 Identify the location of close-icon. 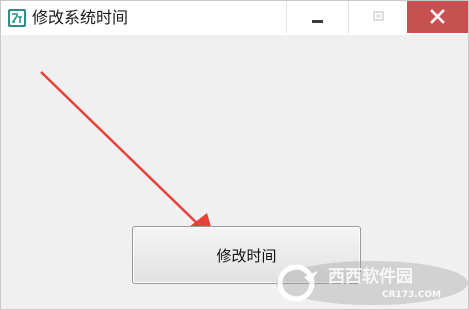
(437, 16).